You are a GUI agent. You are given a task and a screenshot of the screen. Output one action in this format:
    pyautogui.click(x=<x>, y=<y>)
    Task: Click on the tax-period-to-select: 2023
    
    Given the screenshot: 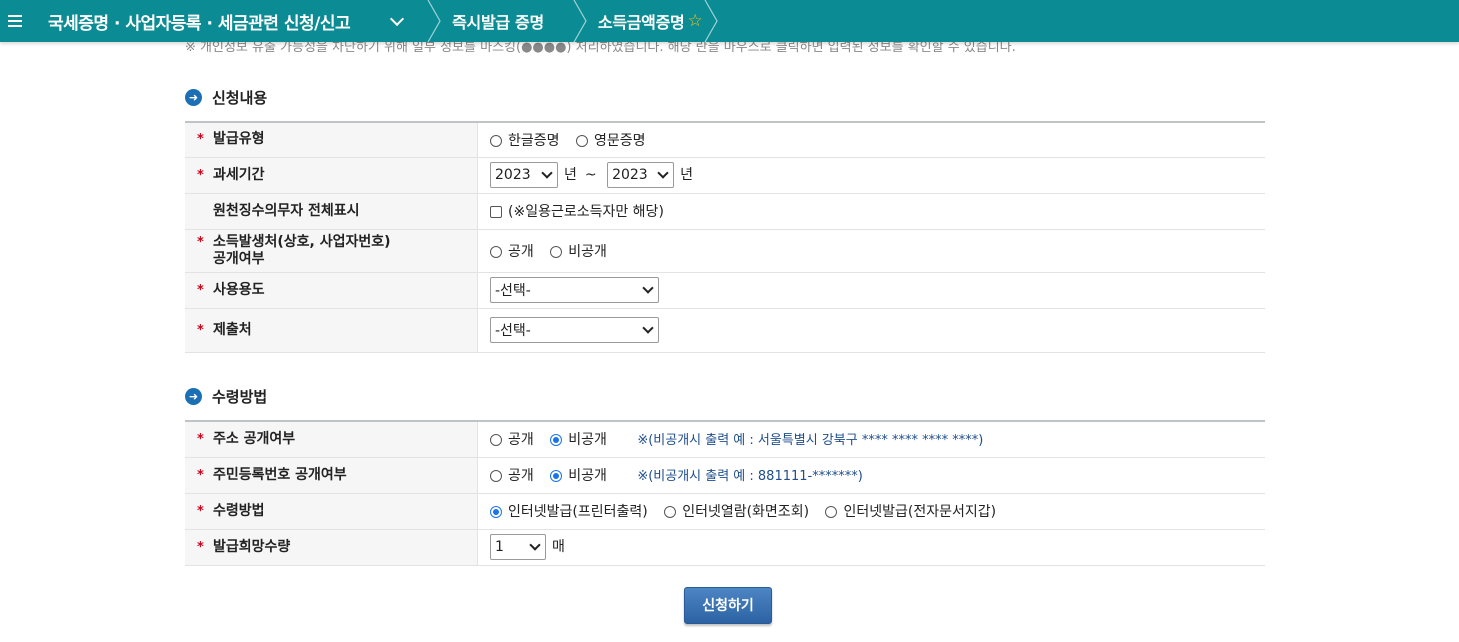 What is the action you would take?
    pyautogui.click(x=641, y=175)
    